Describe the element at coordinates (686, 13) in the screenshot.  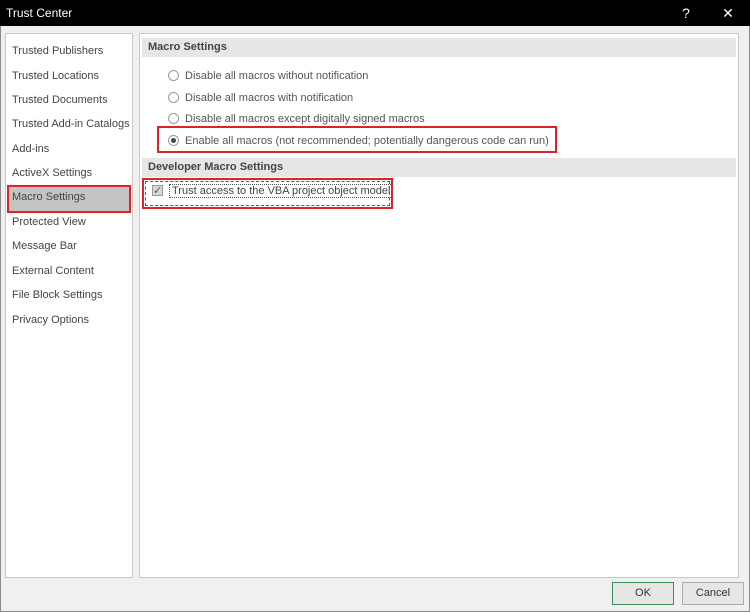
I see `help-button: ?` at that location.